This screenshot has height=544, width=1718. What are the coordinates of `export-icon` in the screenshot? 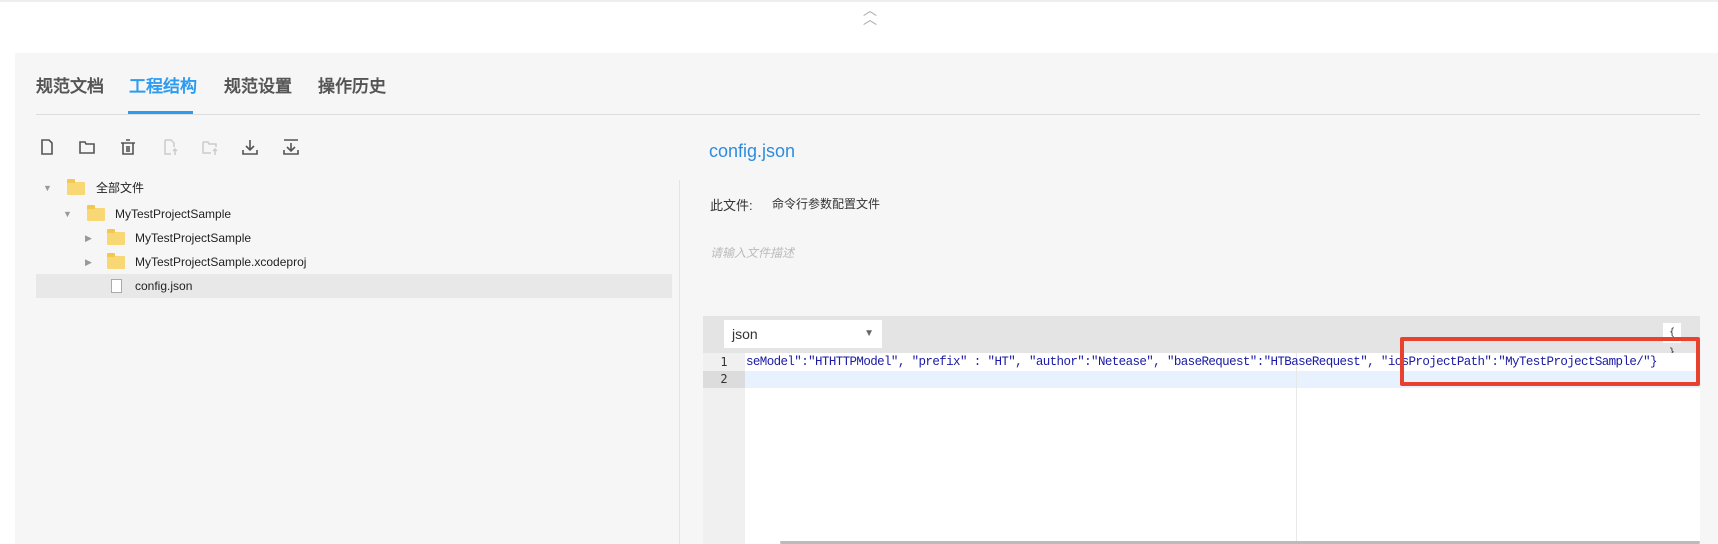 It's located at (291, 147).